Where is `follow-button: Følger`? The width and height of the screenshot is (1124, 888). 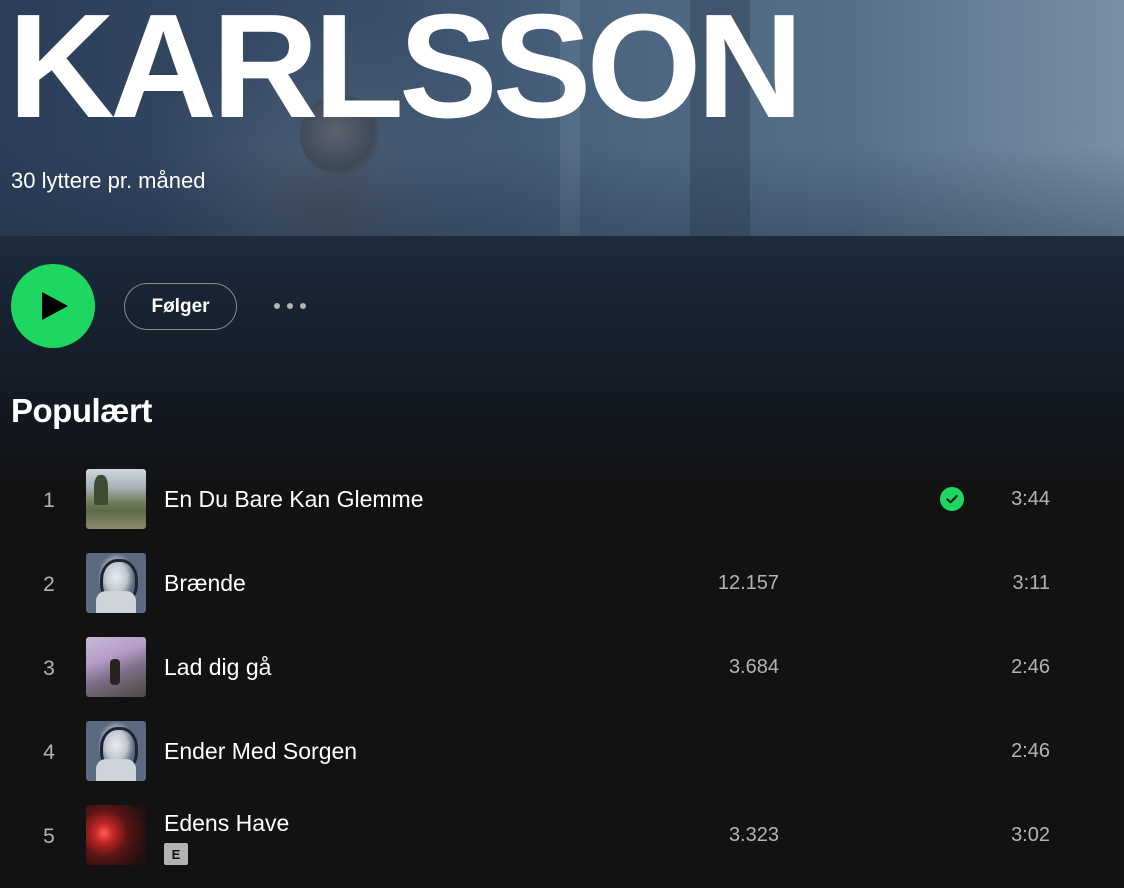
follow-button: Følger is located at coordinates (180, 306).